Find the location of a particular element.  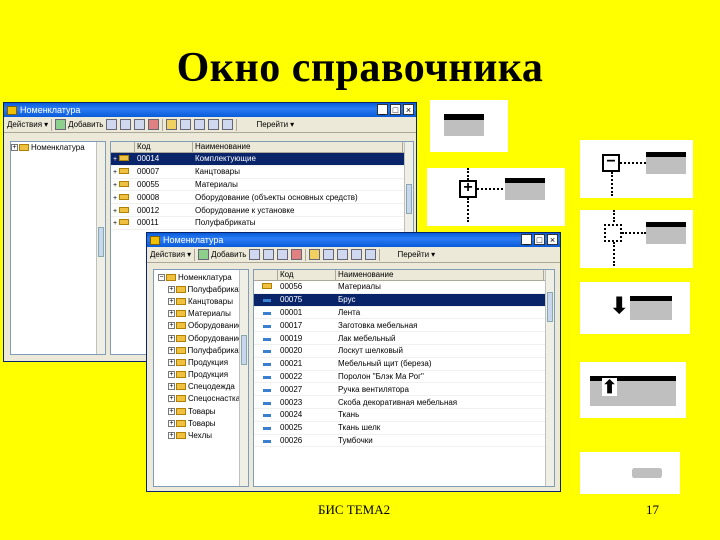

table-row: 00026 Тумбочки is located at coordinates (404, 441).